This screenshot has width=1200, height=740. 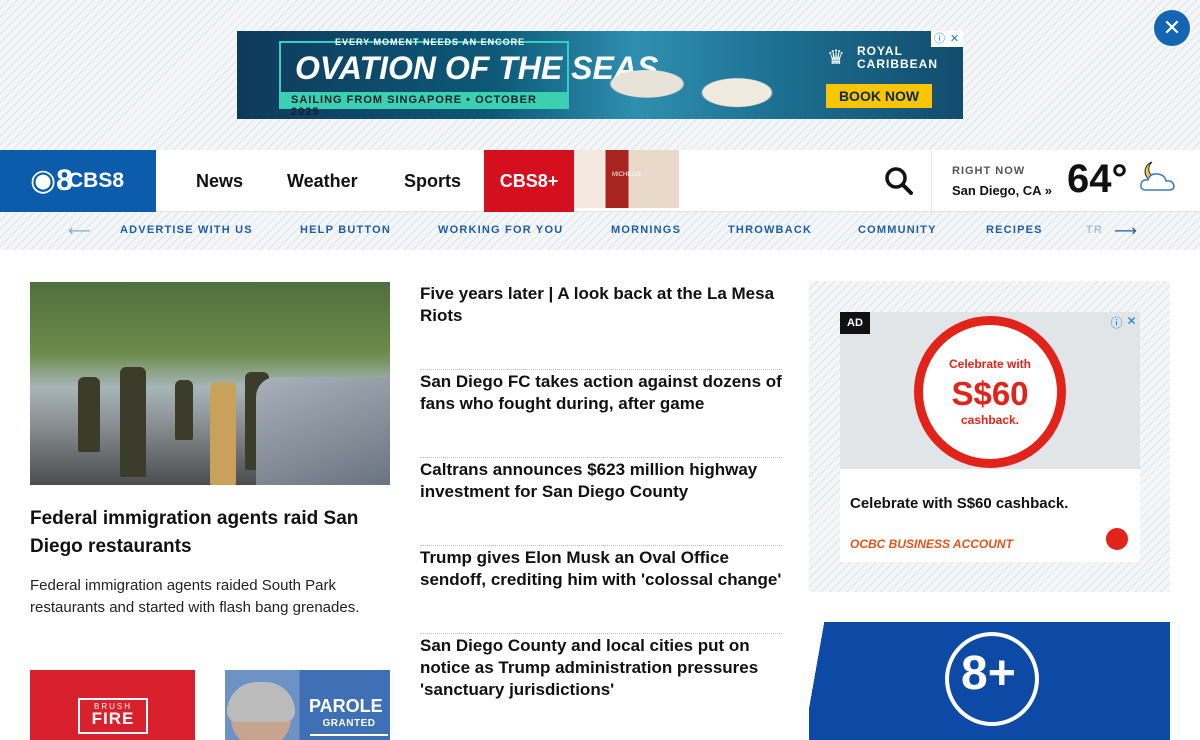 I want to click on ad-description: Celebrate with S$60 cashback., so click(x=959, y=503).